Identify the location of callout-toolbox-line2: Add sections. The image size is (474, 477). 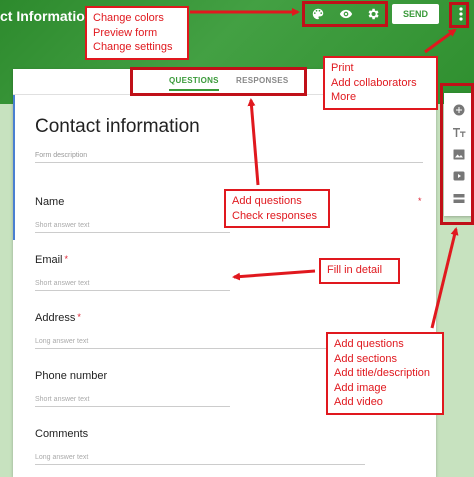
(365, 358).